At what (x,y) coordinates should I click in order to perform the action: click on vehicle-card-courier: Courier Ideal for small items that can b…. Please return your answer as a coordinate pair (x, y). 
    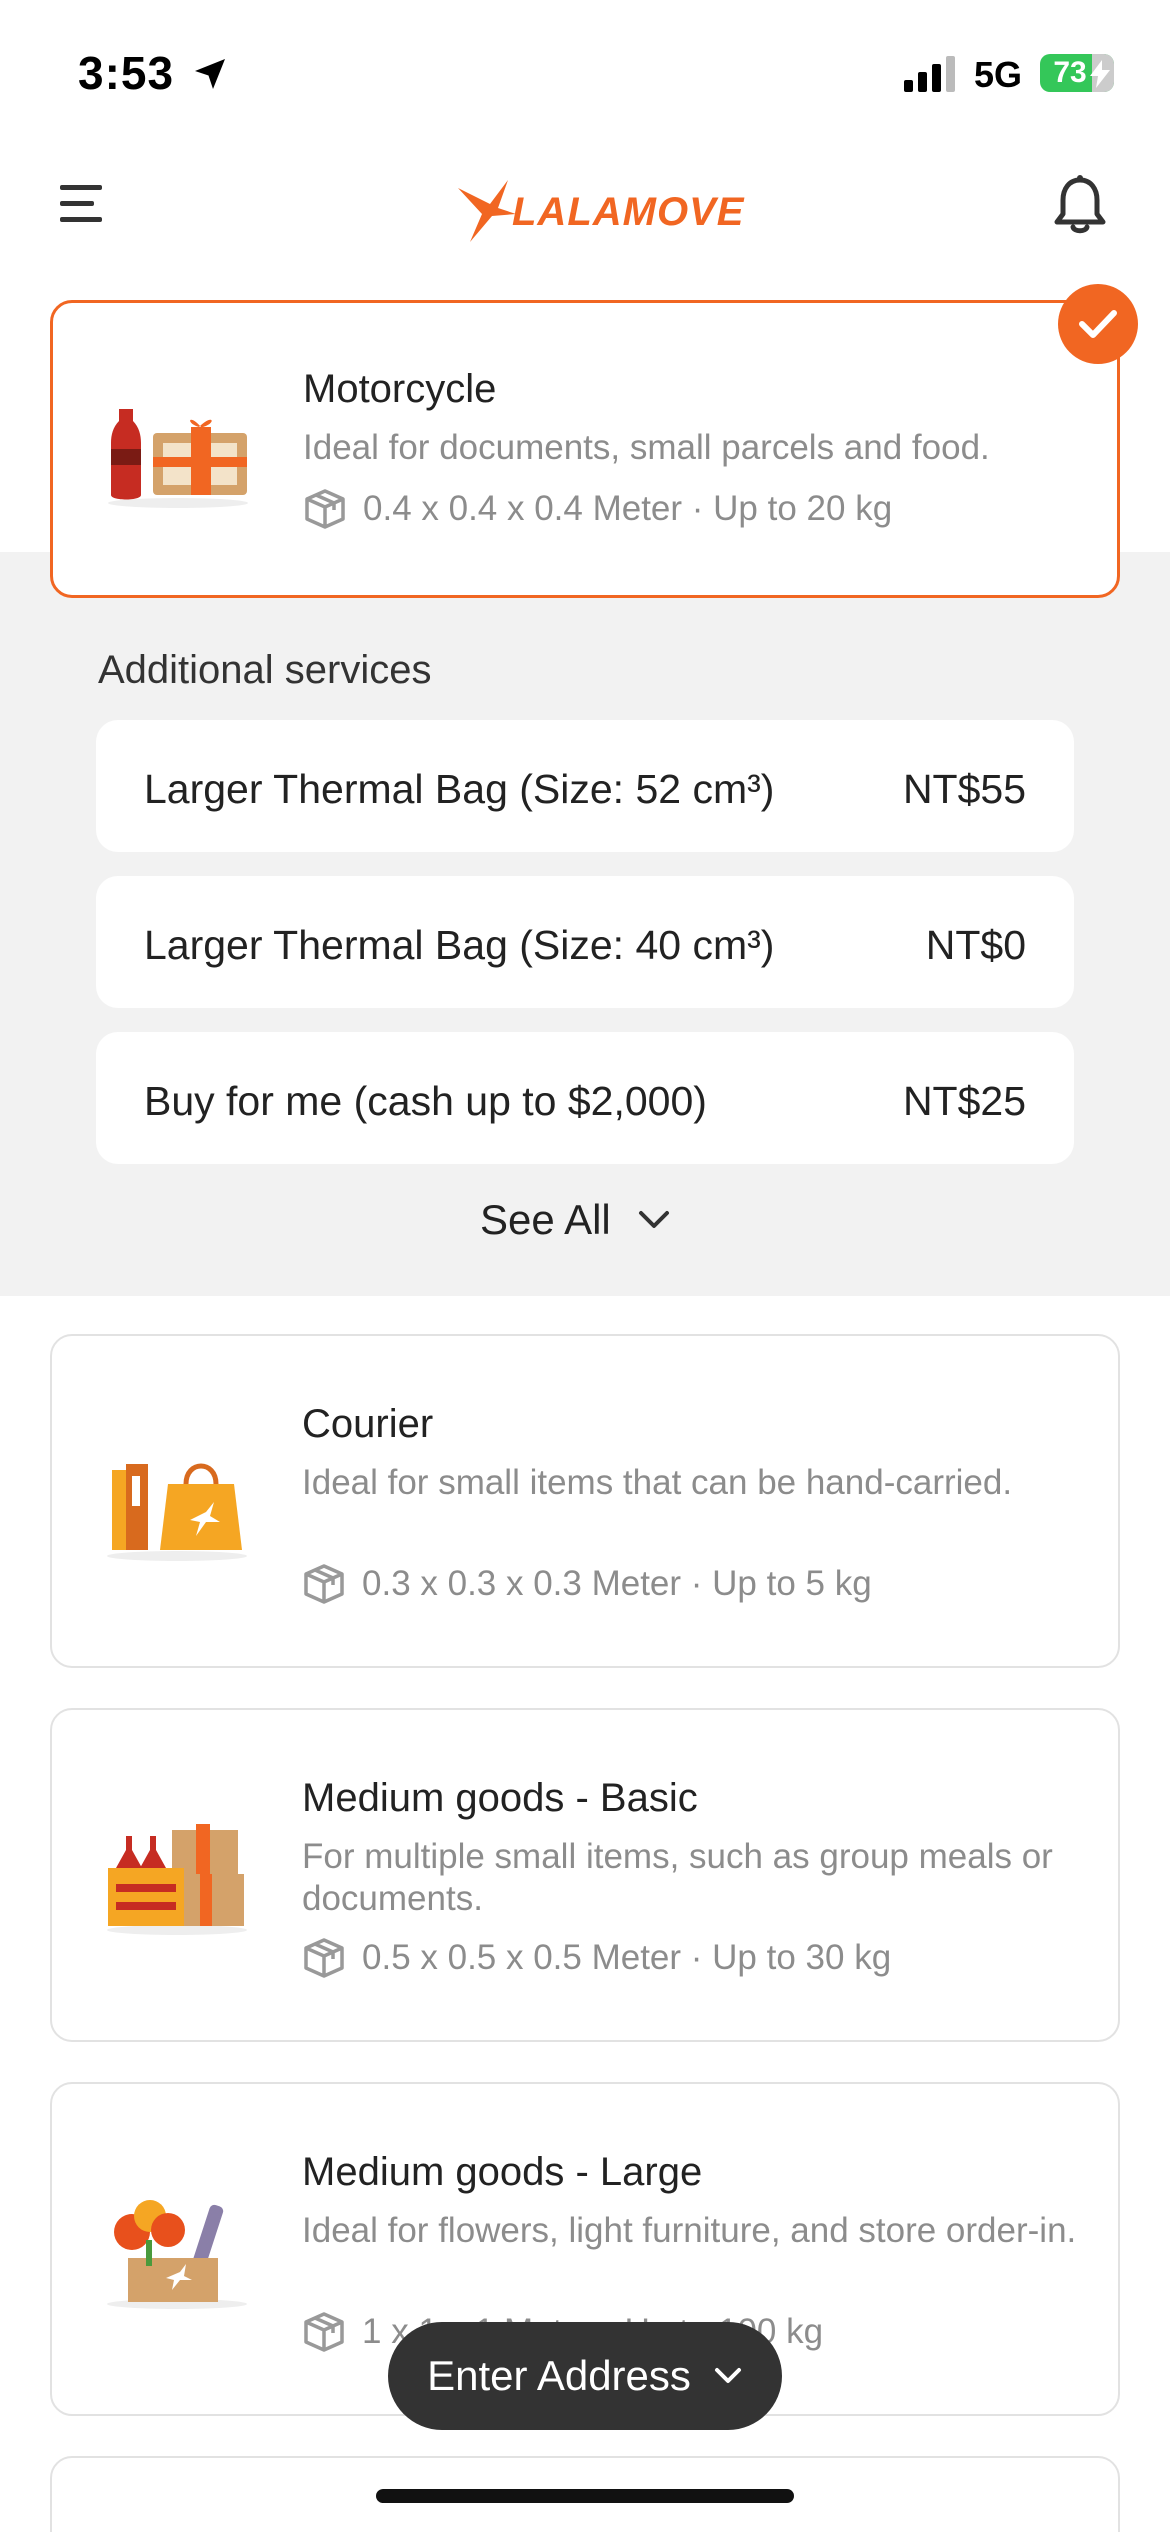
    Looking at the image, I should click on (585, 1501).